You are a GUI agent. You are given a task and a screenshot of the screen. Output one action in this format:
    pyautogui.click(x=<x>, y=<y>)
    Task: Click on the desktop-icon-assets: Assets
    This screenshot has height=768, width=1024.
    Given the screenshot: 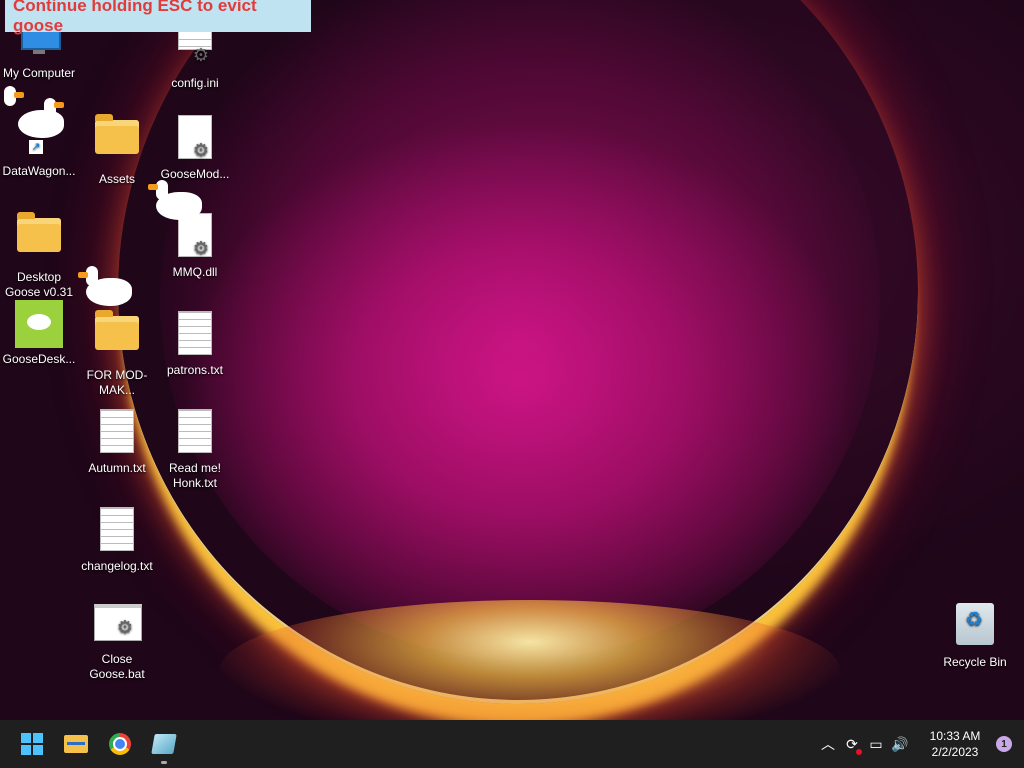 What is the action you would take?
    pyautogui.click(x=117, y=149)
    